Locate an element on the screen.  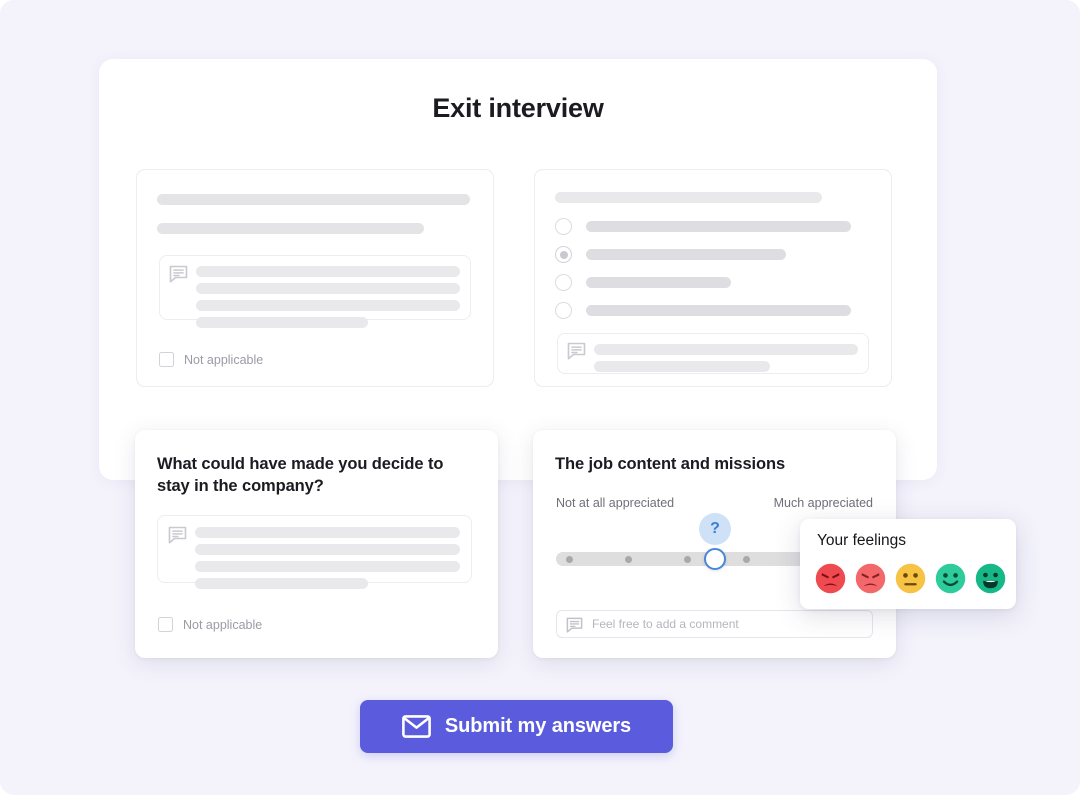
placeholder-choice-card is located at coordinates (713, 278).